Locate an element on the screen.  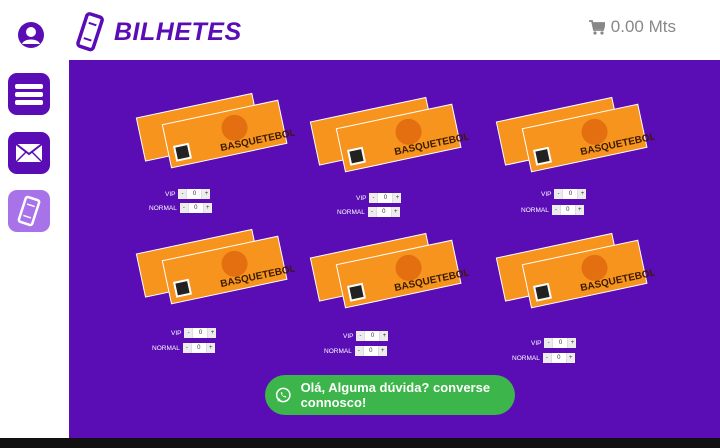
menu-icon is located at coordinates (29, 94).